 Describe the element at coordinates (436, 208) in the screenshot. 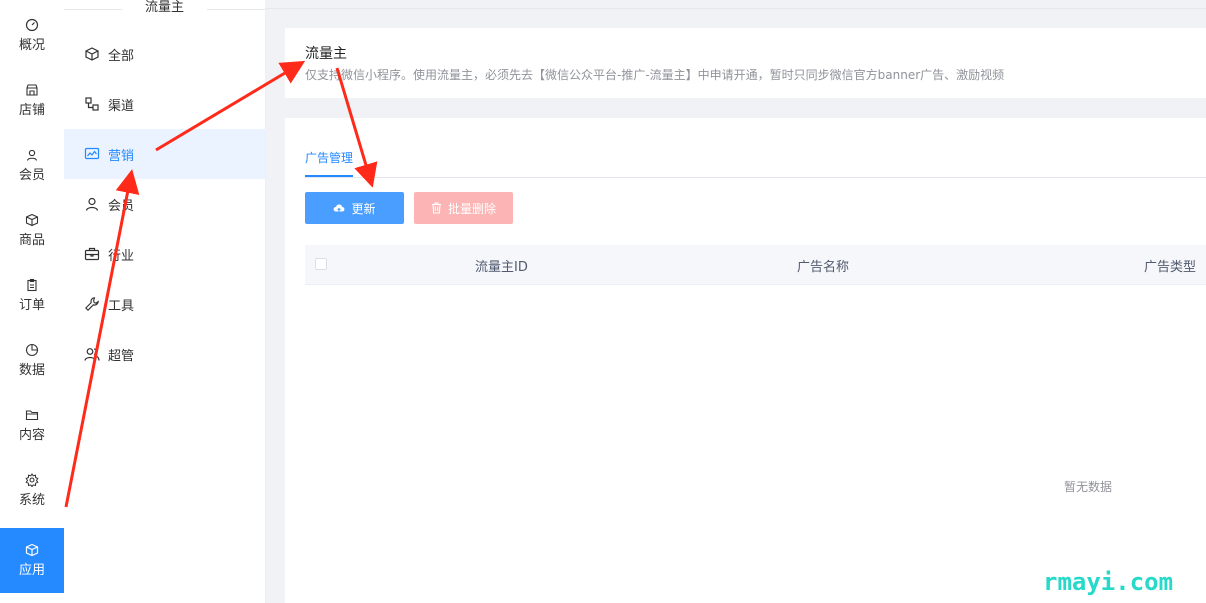

I see `trash-icon` at that location.